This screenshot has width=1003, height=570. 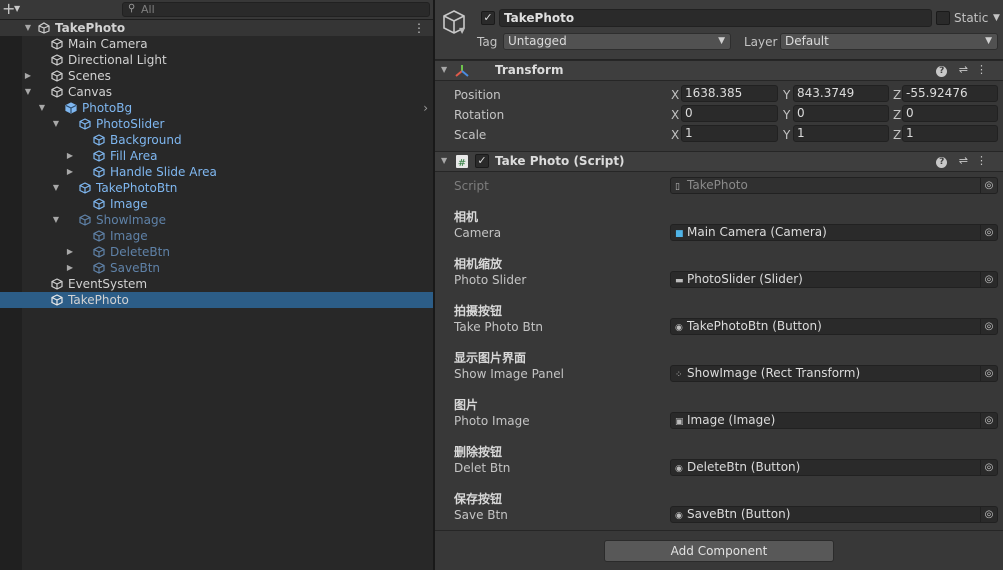 What do you see at coordinates (132, 8) in the screenshot?
I see `search-icon: ⚲` at bounding box center [132, 8].